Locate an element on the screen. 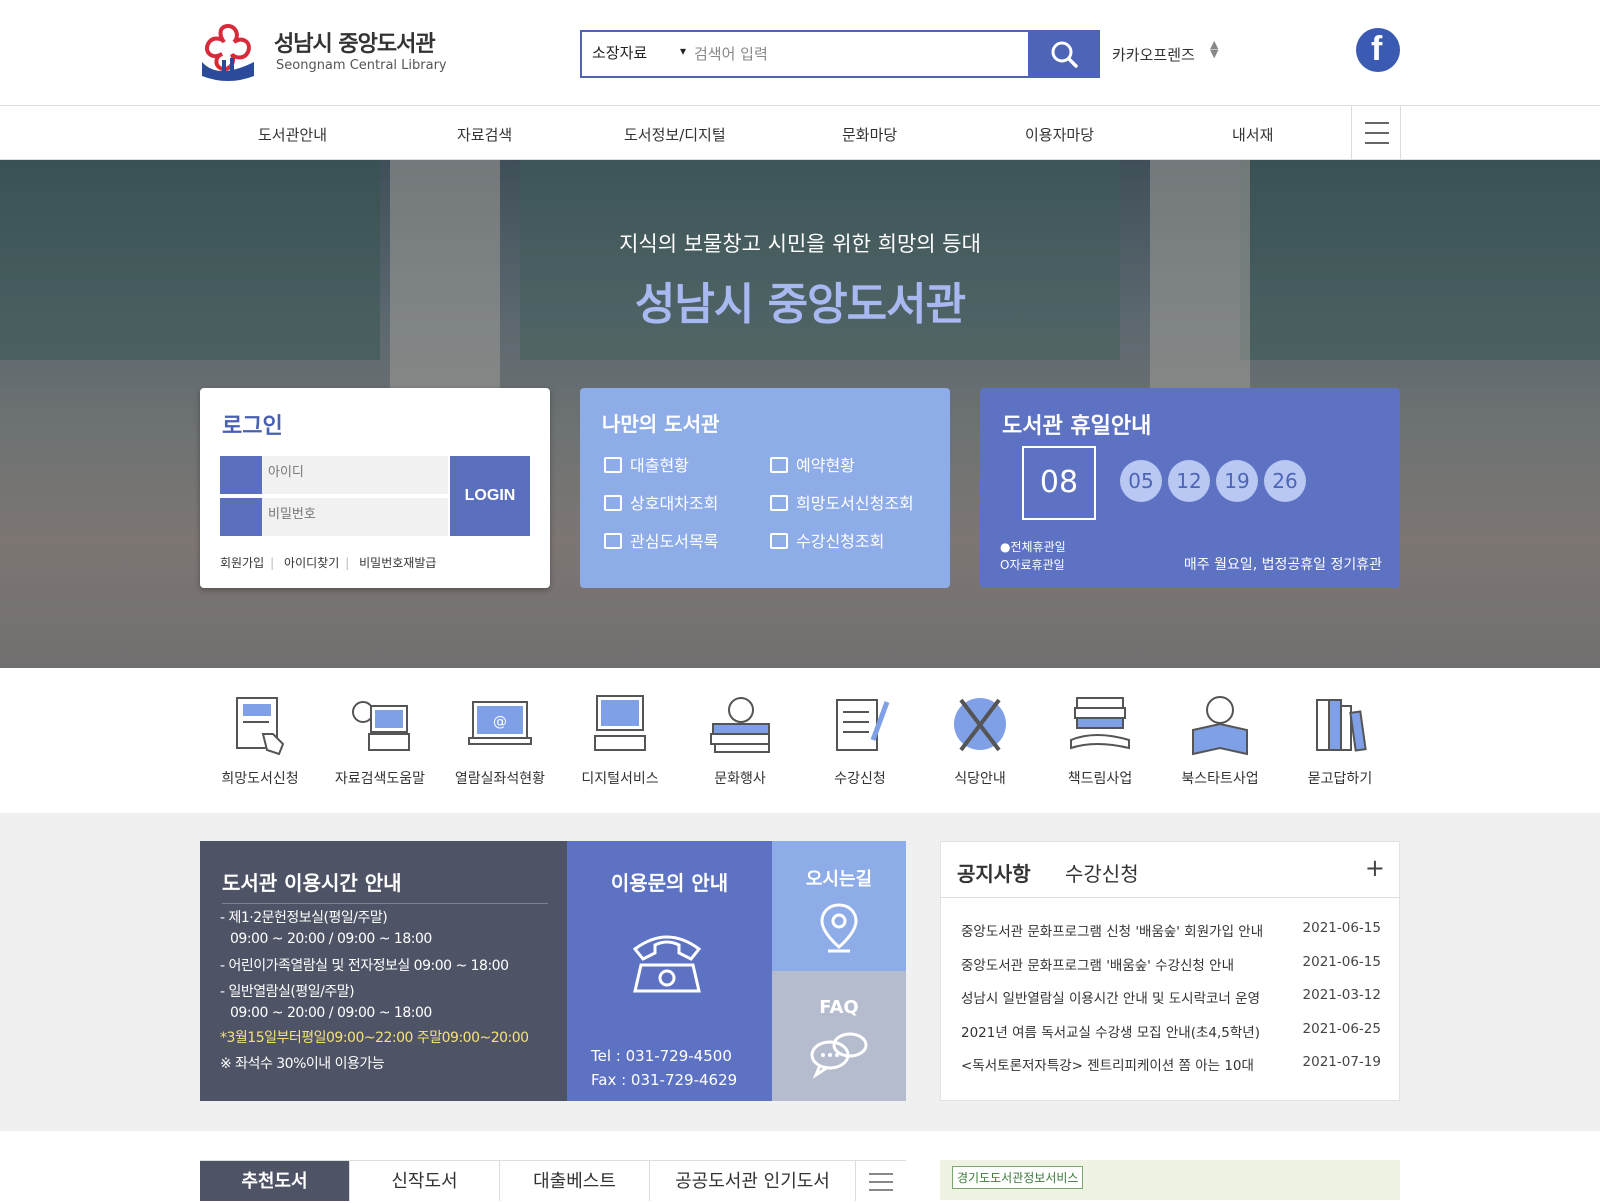  search-category-select: 소장자료 is located at coordinates (619, 52).